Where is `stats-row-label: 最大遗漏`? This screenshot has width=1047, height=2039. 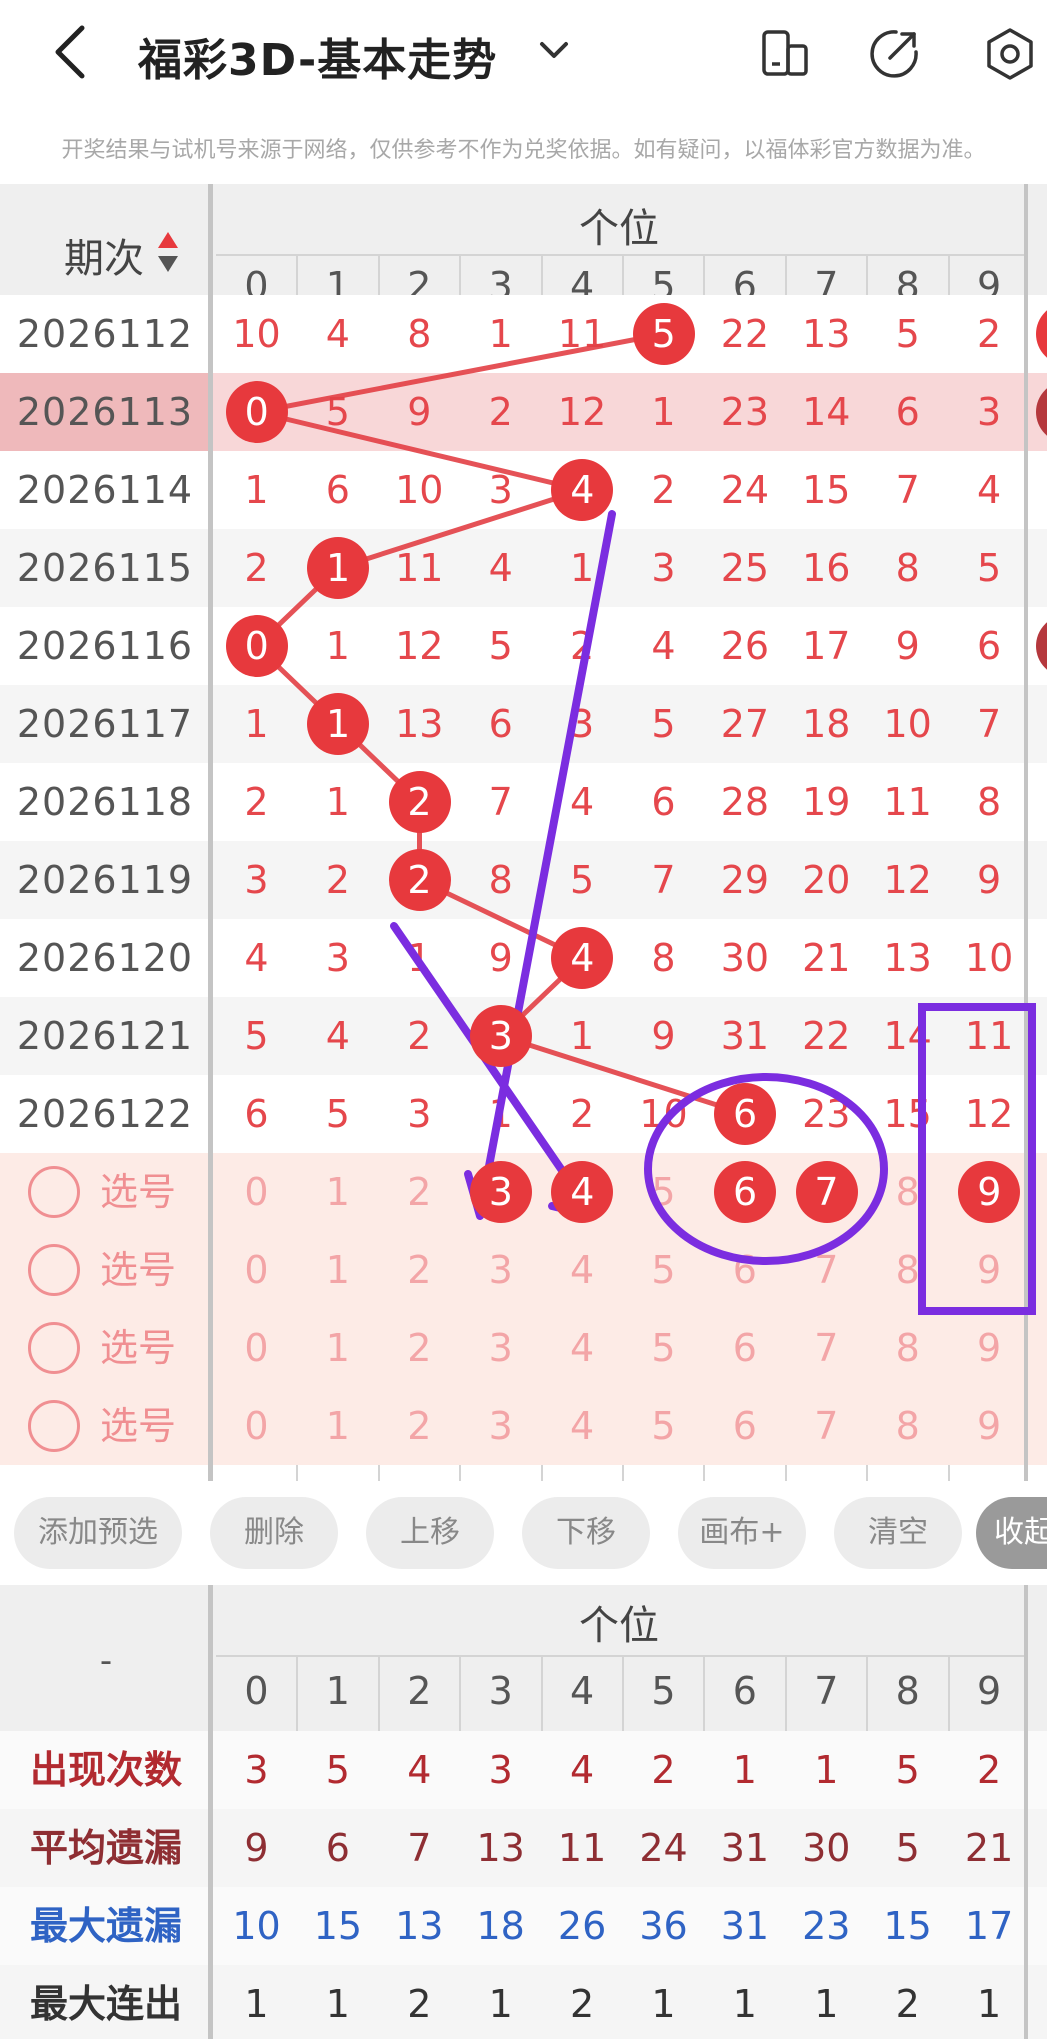 stats-row-label: 最大遗漏 is located at coordinates (105, 1926).